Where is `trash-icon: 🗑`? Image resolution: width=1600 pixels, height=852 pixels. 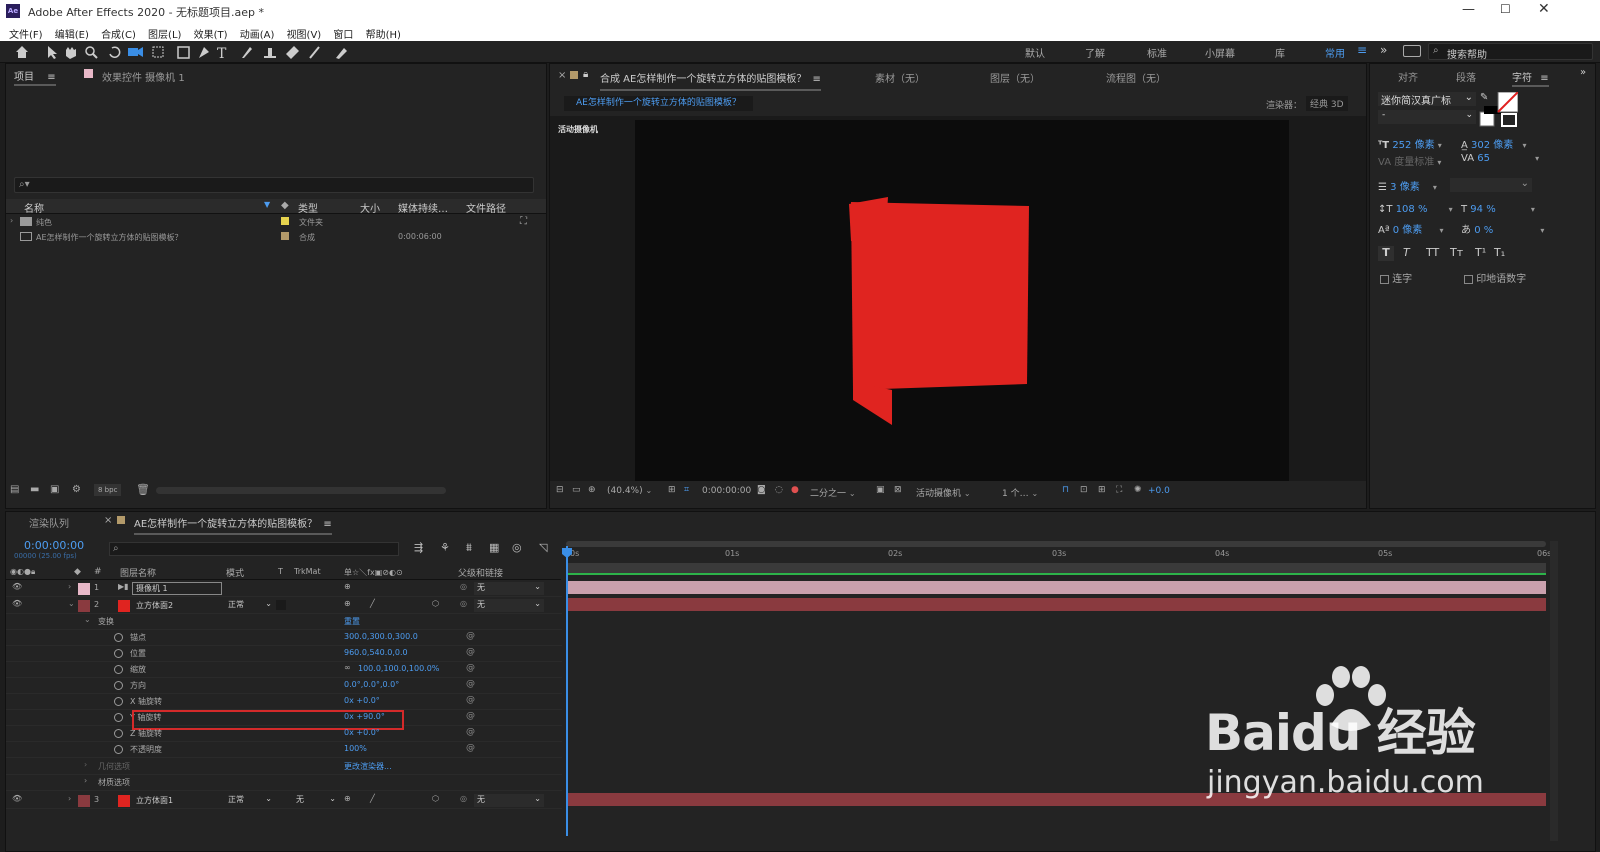 trash-icon: 🗑 is located at coordinates (143, 489).